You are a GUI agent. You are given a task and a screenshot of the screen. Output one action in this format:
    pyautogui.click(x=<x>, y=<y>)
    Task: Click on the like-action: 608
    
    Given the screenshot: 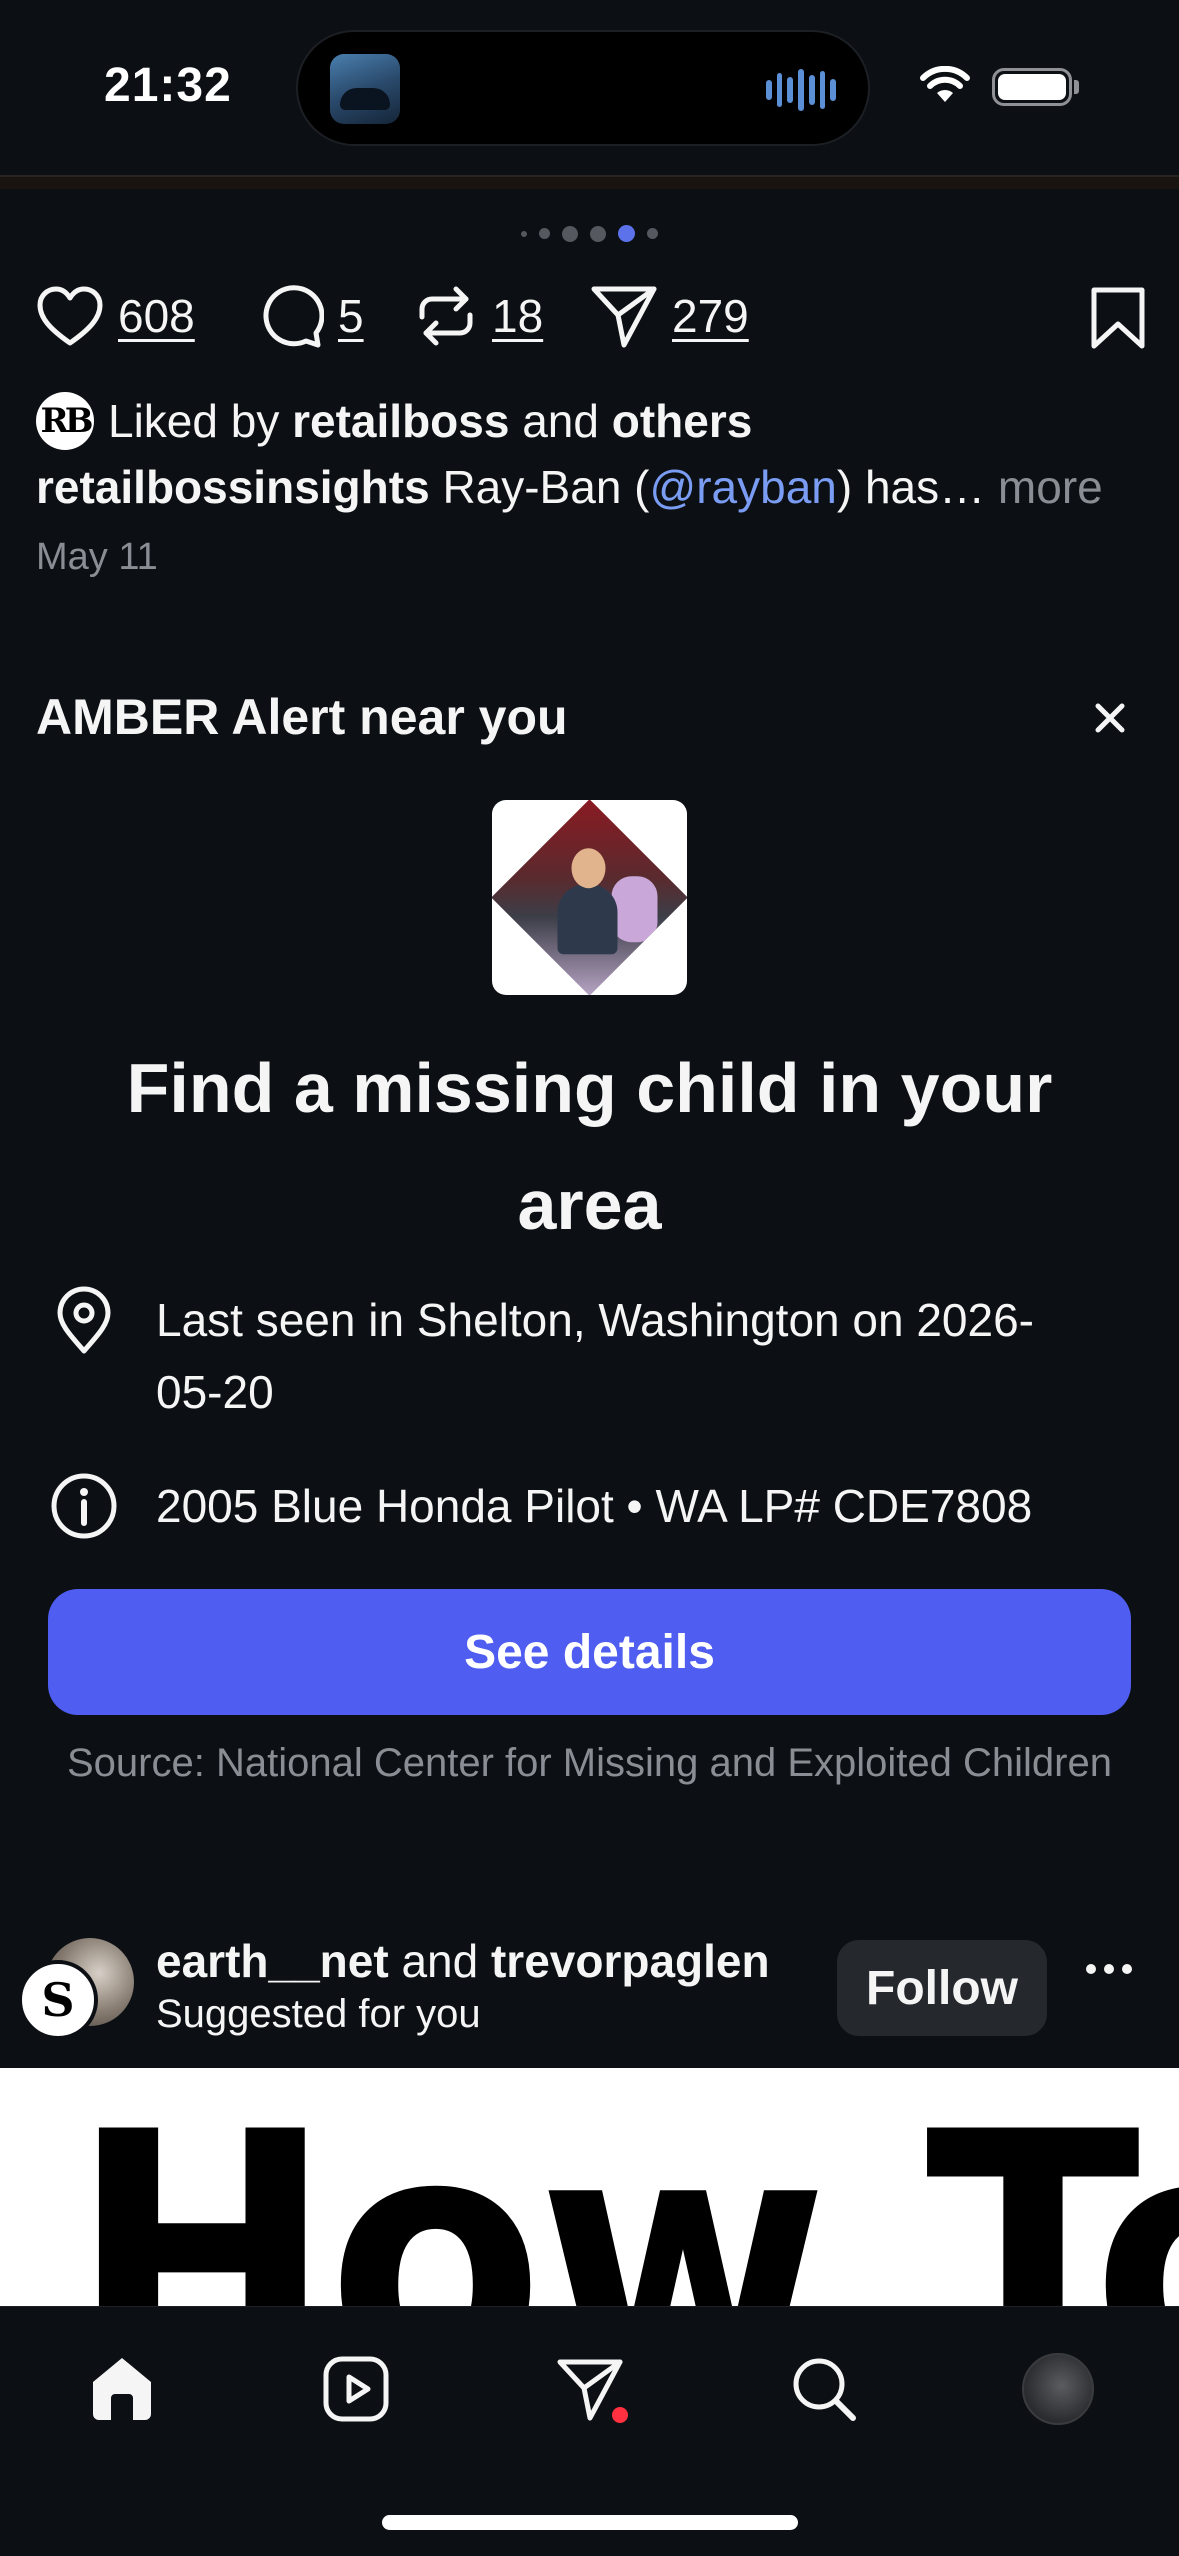 What is the action you would take?
    pyautogui.click(x=115, y=316)
    